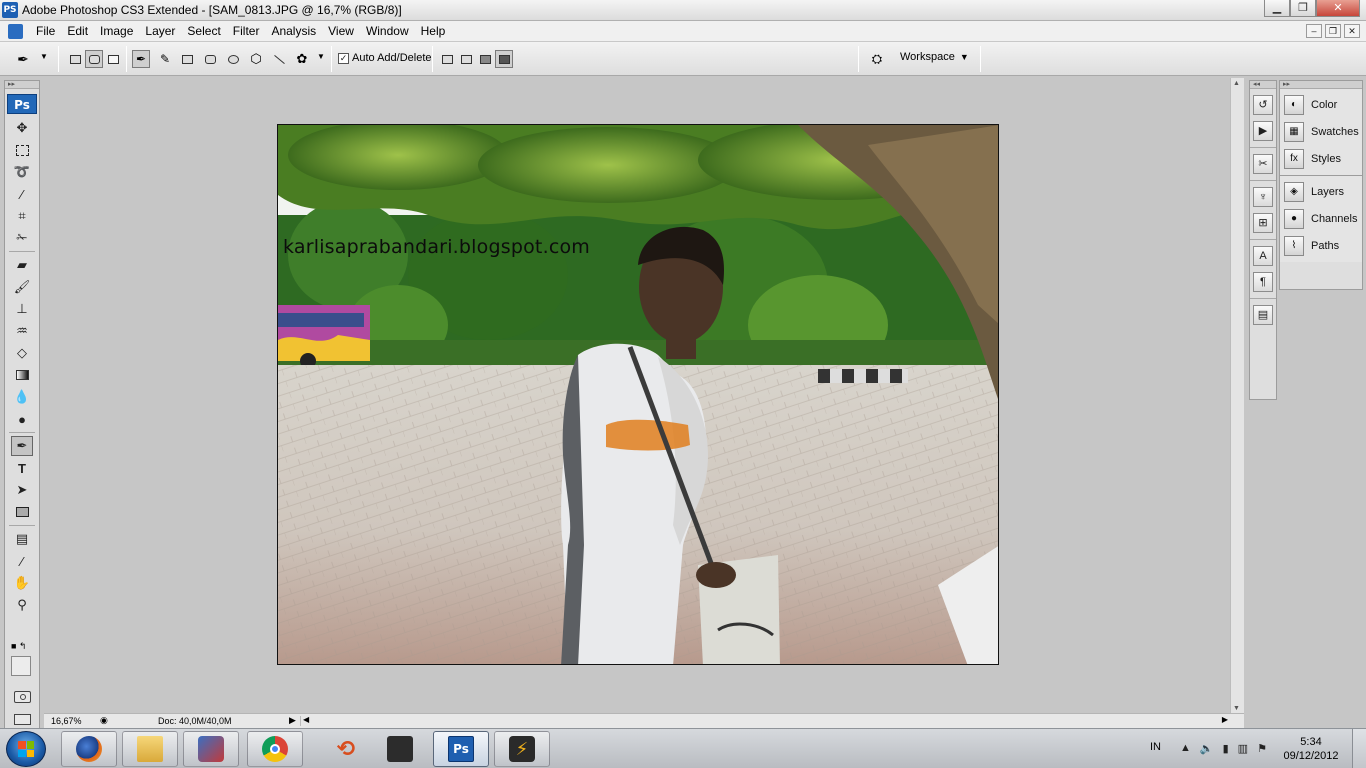 This screenshot has height=768, width=1366. Describe the element at coordinates (1207, 748) in the screenshot. I see `volume-icon: 🔈` at that location.